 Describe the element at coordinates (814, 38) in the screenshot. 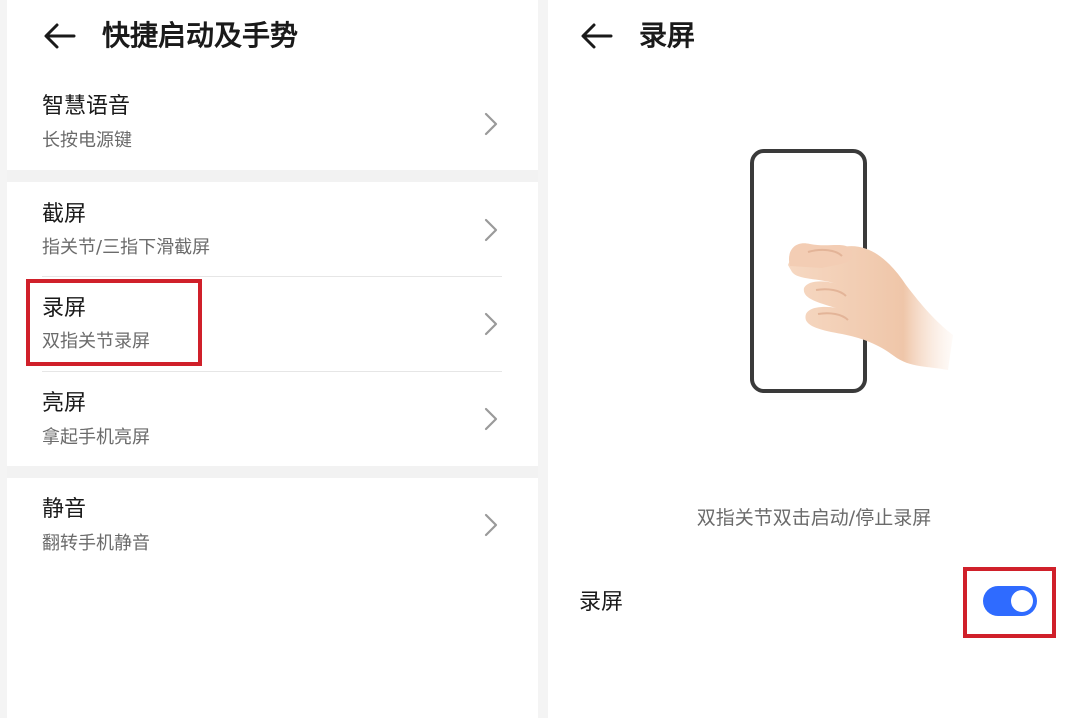

I see `top-bar: 录屏` at that location.